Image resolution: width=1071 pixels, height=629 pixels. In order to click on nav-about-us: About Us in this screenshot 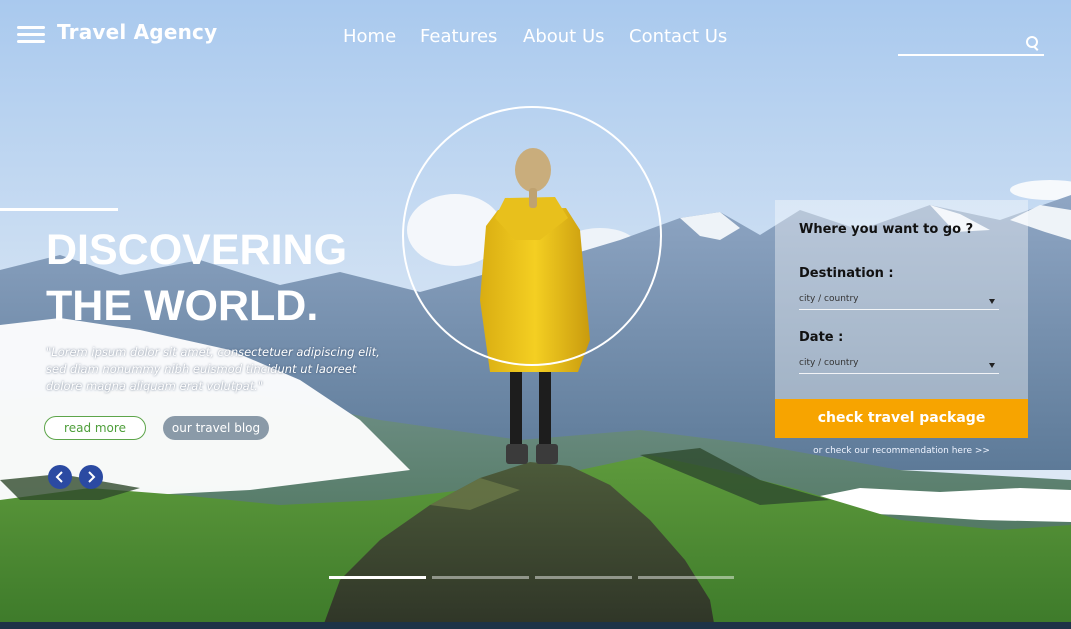, I will do `click(564, 36)`.